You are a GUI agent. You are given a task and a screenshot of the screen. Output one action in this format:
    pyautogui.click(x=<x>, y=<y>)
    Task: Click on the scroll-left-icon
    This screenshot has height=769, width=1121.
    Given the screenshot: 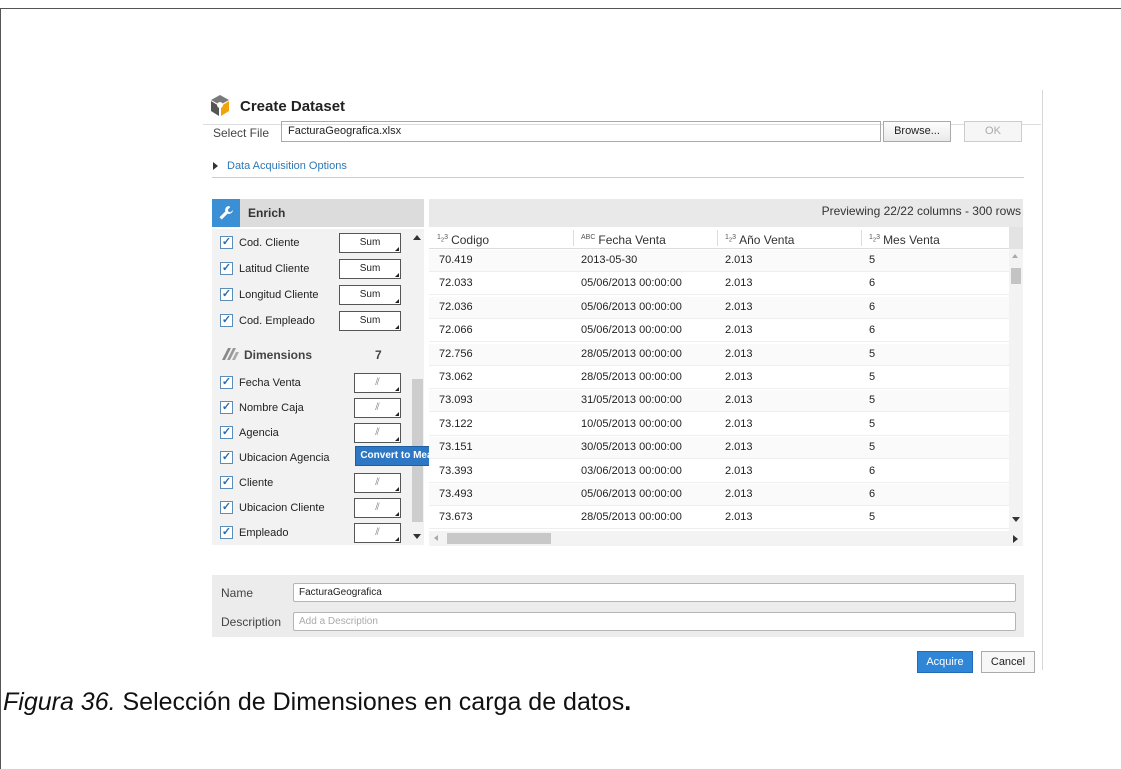 What is the action you would take?
    pyautogui.click(x=436, y=538)
    